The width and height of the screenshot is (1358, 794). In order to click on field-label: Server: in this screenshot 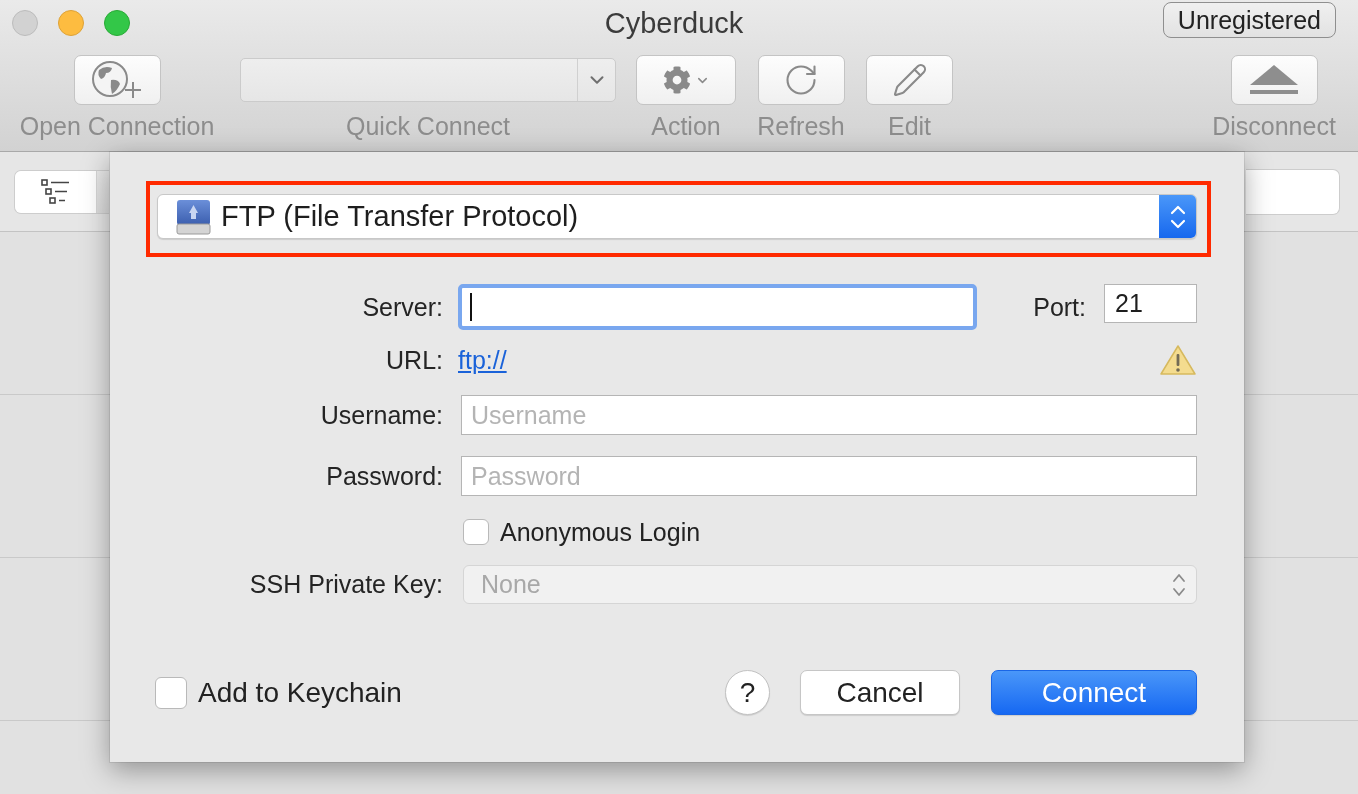, I will do `click(402, 307)`.